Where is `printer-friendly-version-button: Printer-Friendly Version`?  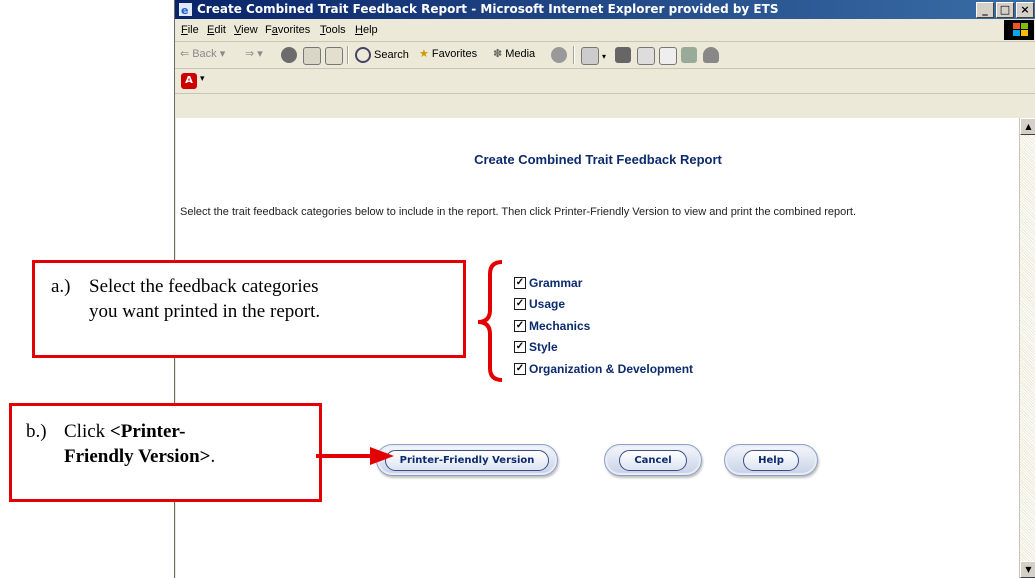
printer-friendly-version-button: Printer-Friendly Version is located at coordinates (467, 460).